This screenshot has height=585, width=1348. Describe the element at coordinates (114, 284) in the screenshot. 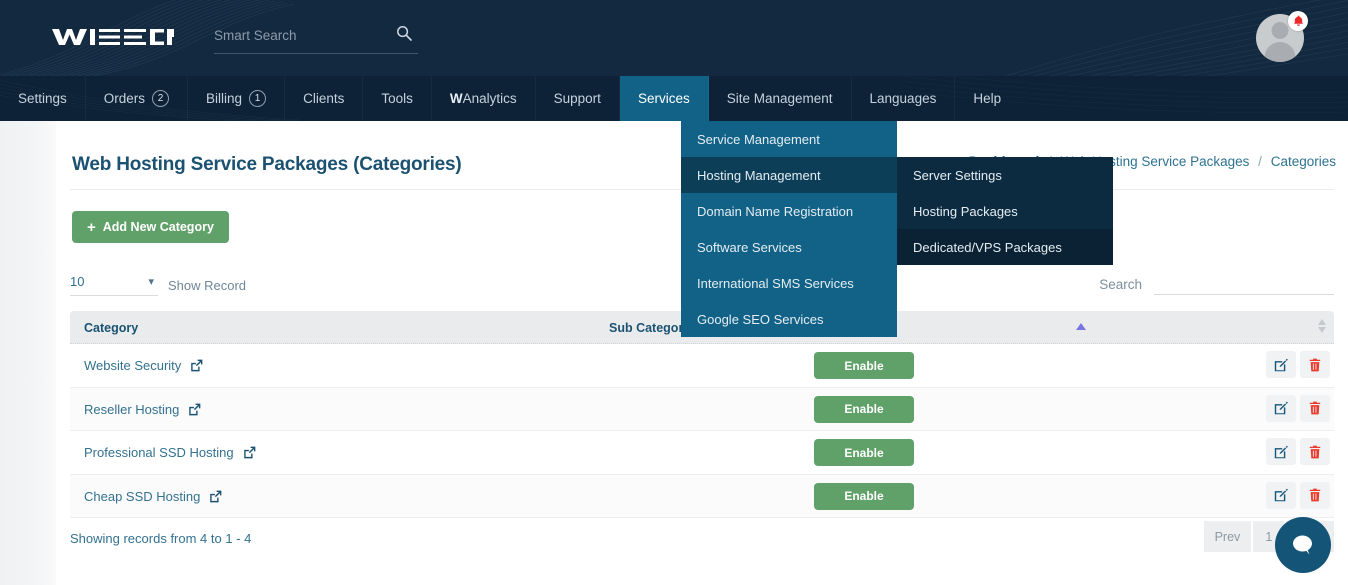

I see `records-per-page-select: 10 ▾` at that location.